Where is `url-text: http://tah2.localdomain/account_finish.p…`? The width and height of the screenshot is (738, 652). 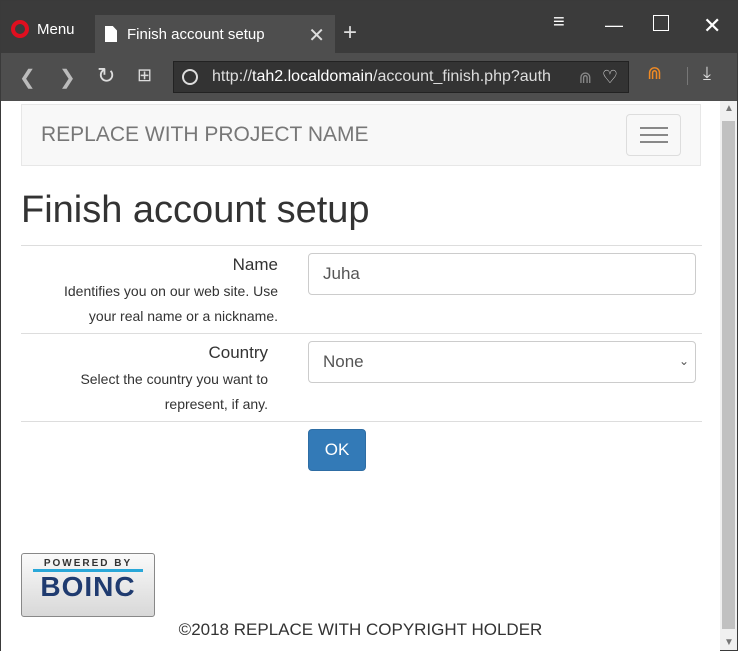 url-text: http://tah2.localdomain/account_finish.p… is located at coordinates (388, 77).